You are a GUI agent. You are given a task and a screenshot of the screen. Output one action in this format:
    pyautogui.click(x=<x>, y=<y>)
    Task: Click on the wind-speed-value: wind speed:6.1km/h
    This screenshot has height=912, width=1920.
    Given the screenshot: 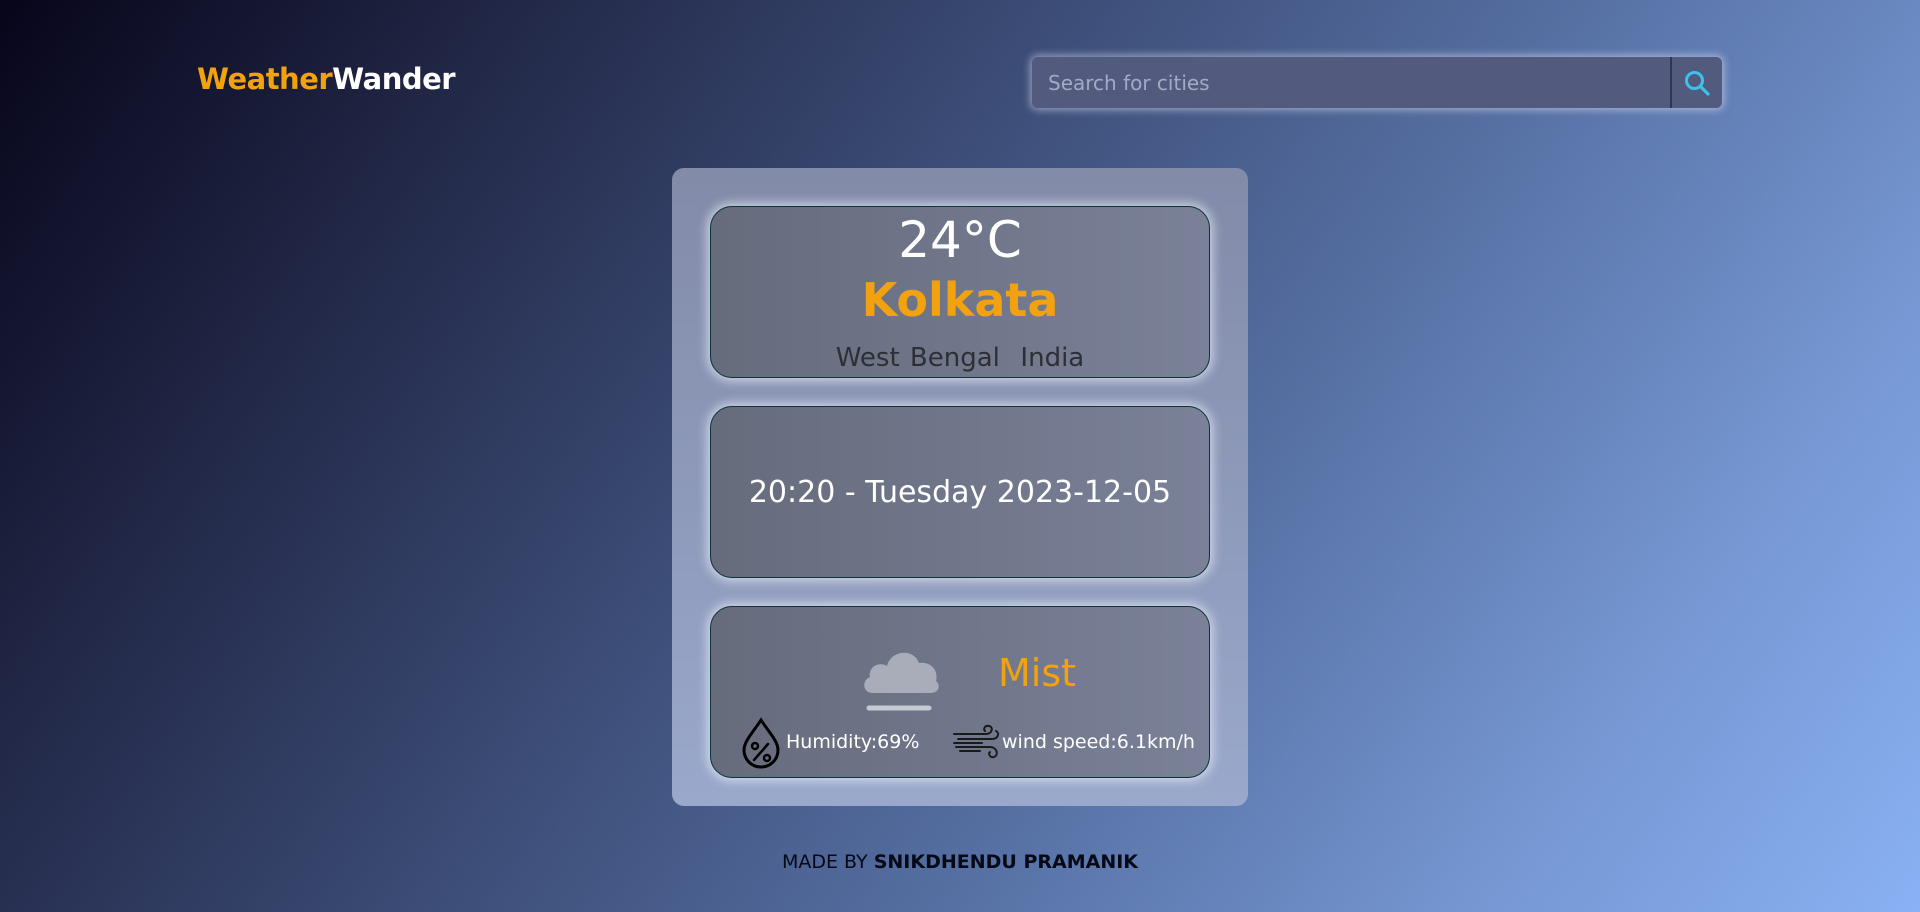 What is the action you would take?
    pyautogui.click(x=1098, y=742)
    